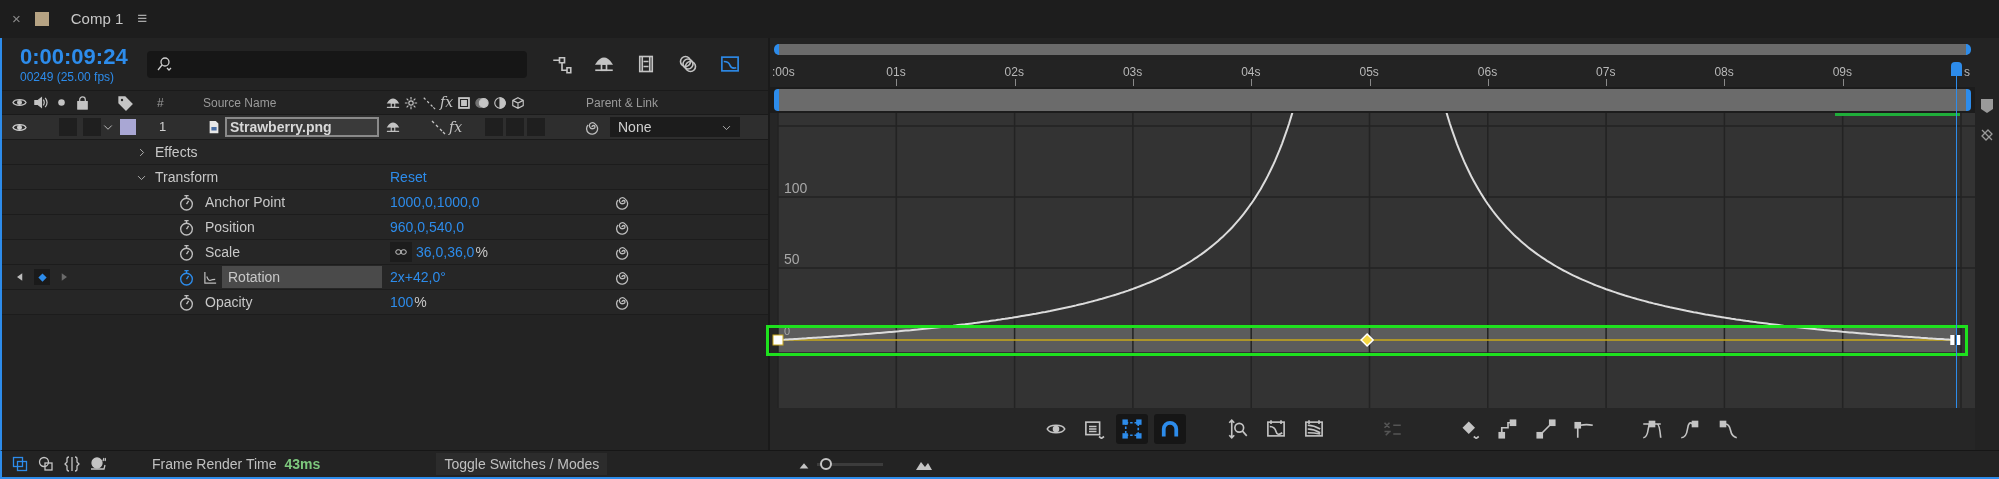 Image resolution: width=1999 pixels, height=479 pixels. I want to click on property-name: Rotation, so click(302, 277).